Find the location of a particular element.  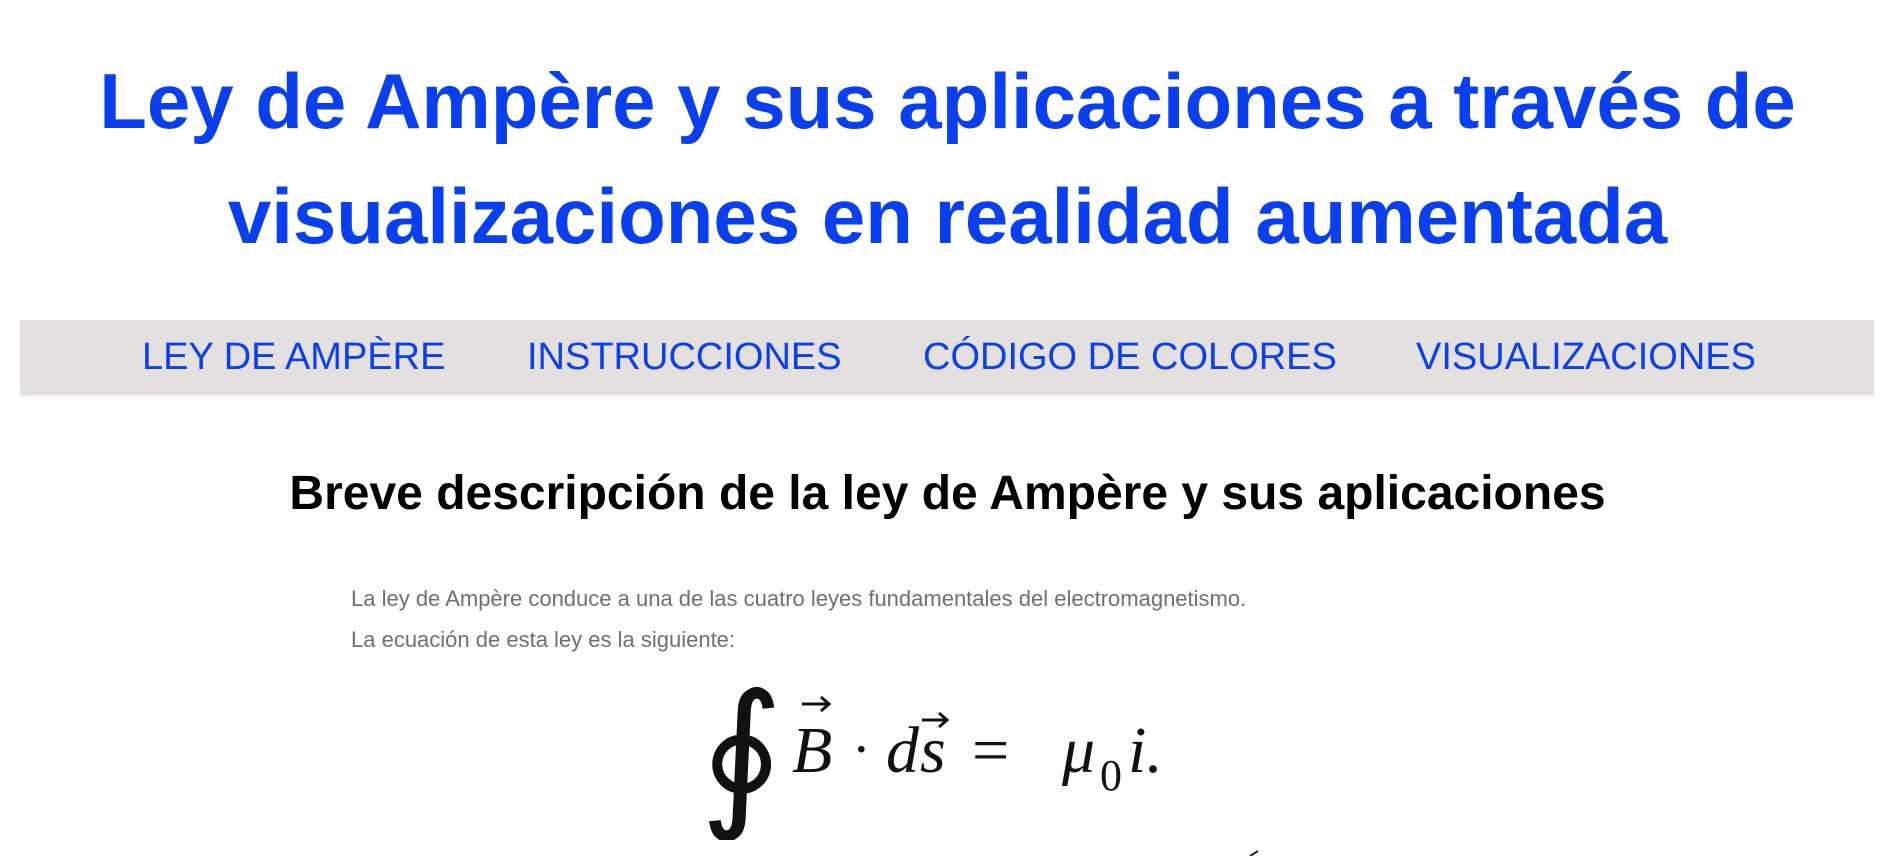

vector-arrow-b is located at coordinates (817, 704).